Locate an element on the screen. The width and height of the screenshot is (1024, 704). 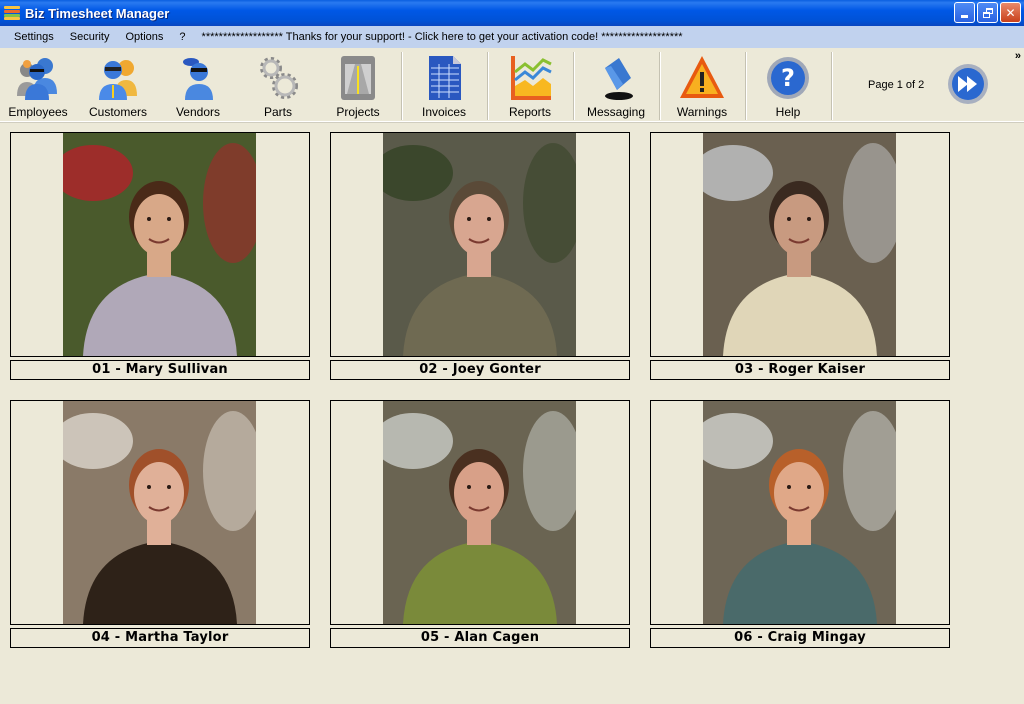
toolbar-label: Invoices is located at coordinates (444, 112).